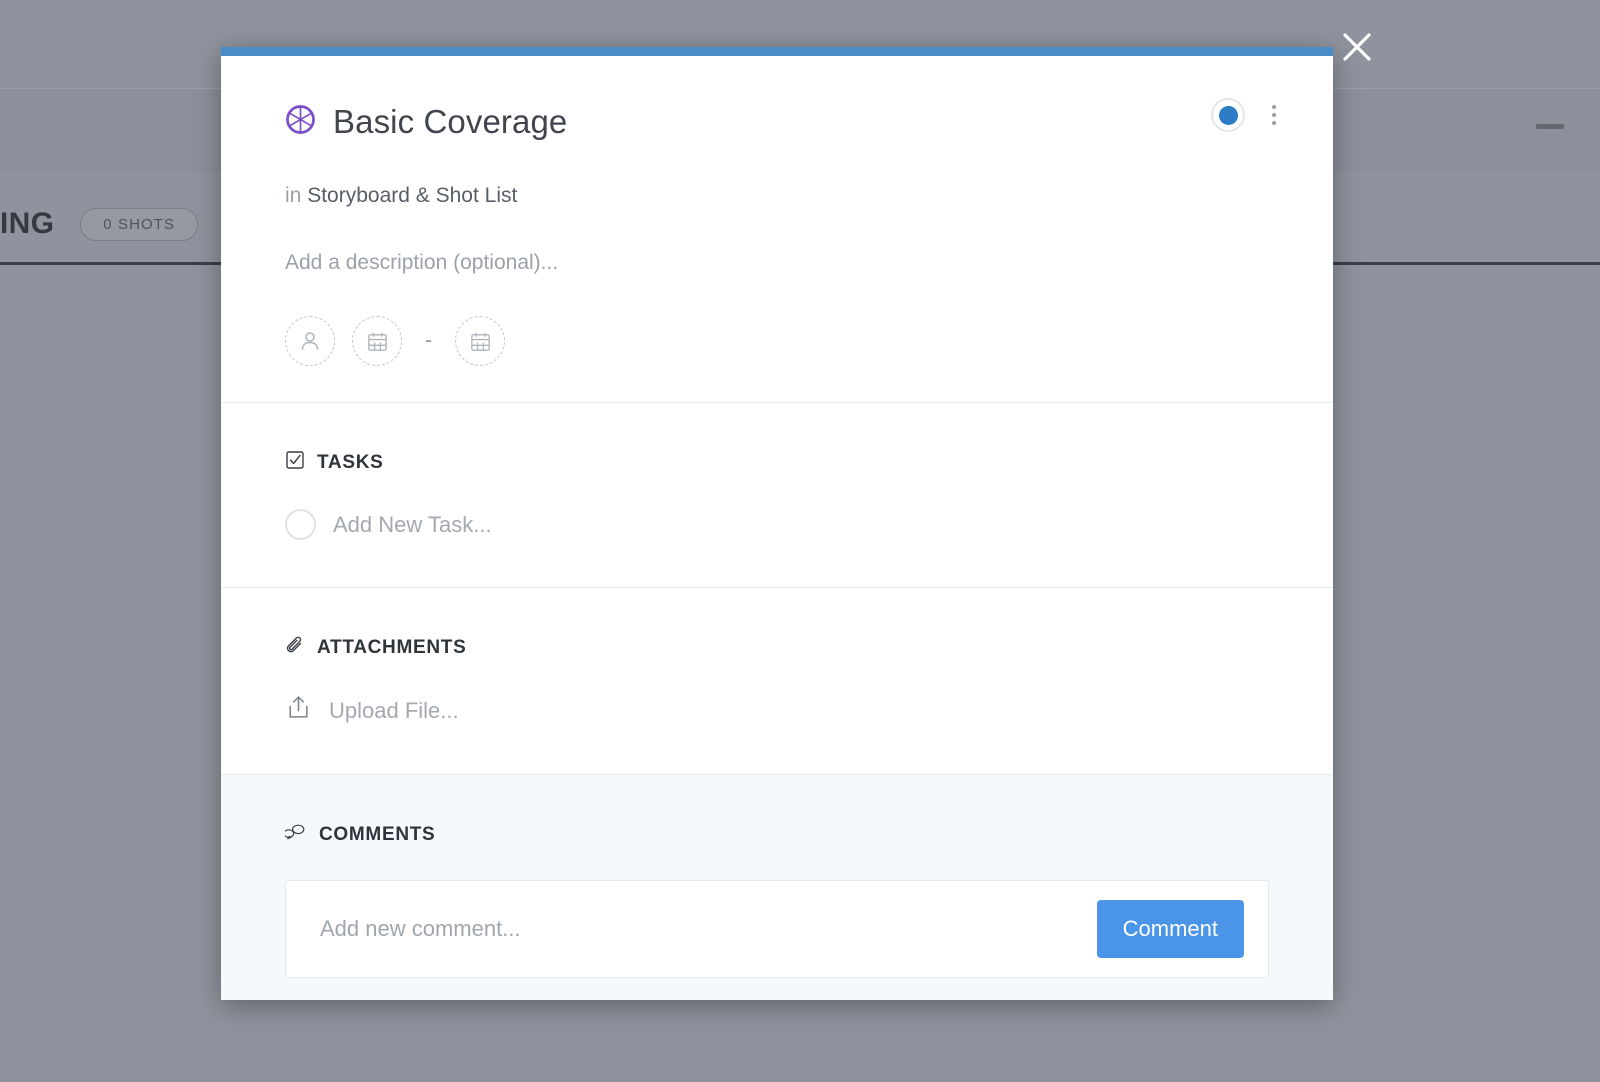  What do you see at coordinates (450, 121) in the screenshot?
I see `page-title: Basic Coverage` at bounding box center [450, 121].